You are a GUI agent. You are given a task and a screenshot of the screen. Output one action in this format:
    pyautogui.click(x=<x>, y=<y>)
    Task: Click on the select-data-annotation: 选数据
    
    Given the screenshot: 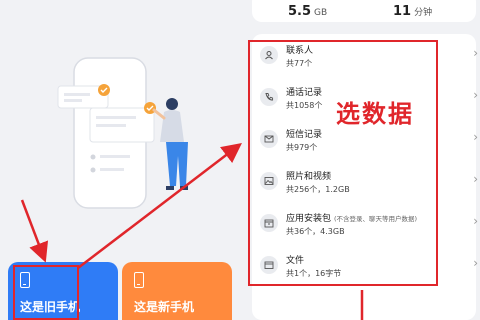 What is the action you would take?
    pyautogui.click(x=375, y=114)
    